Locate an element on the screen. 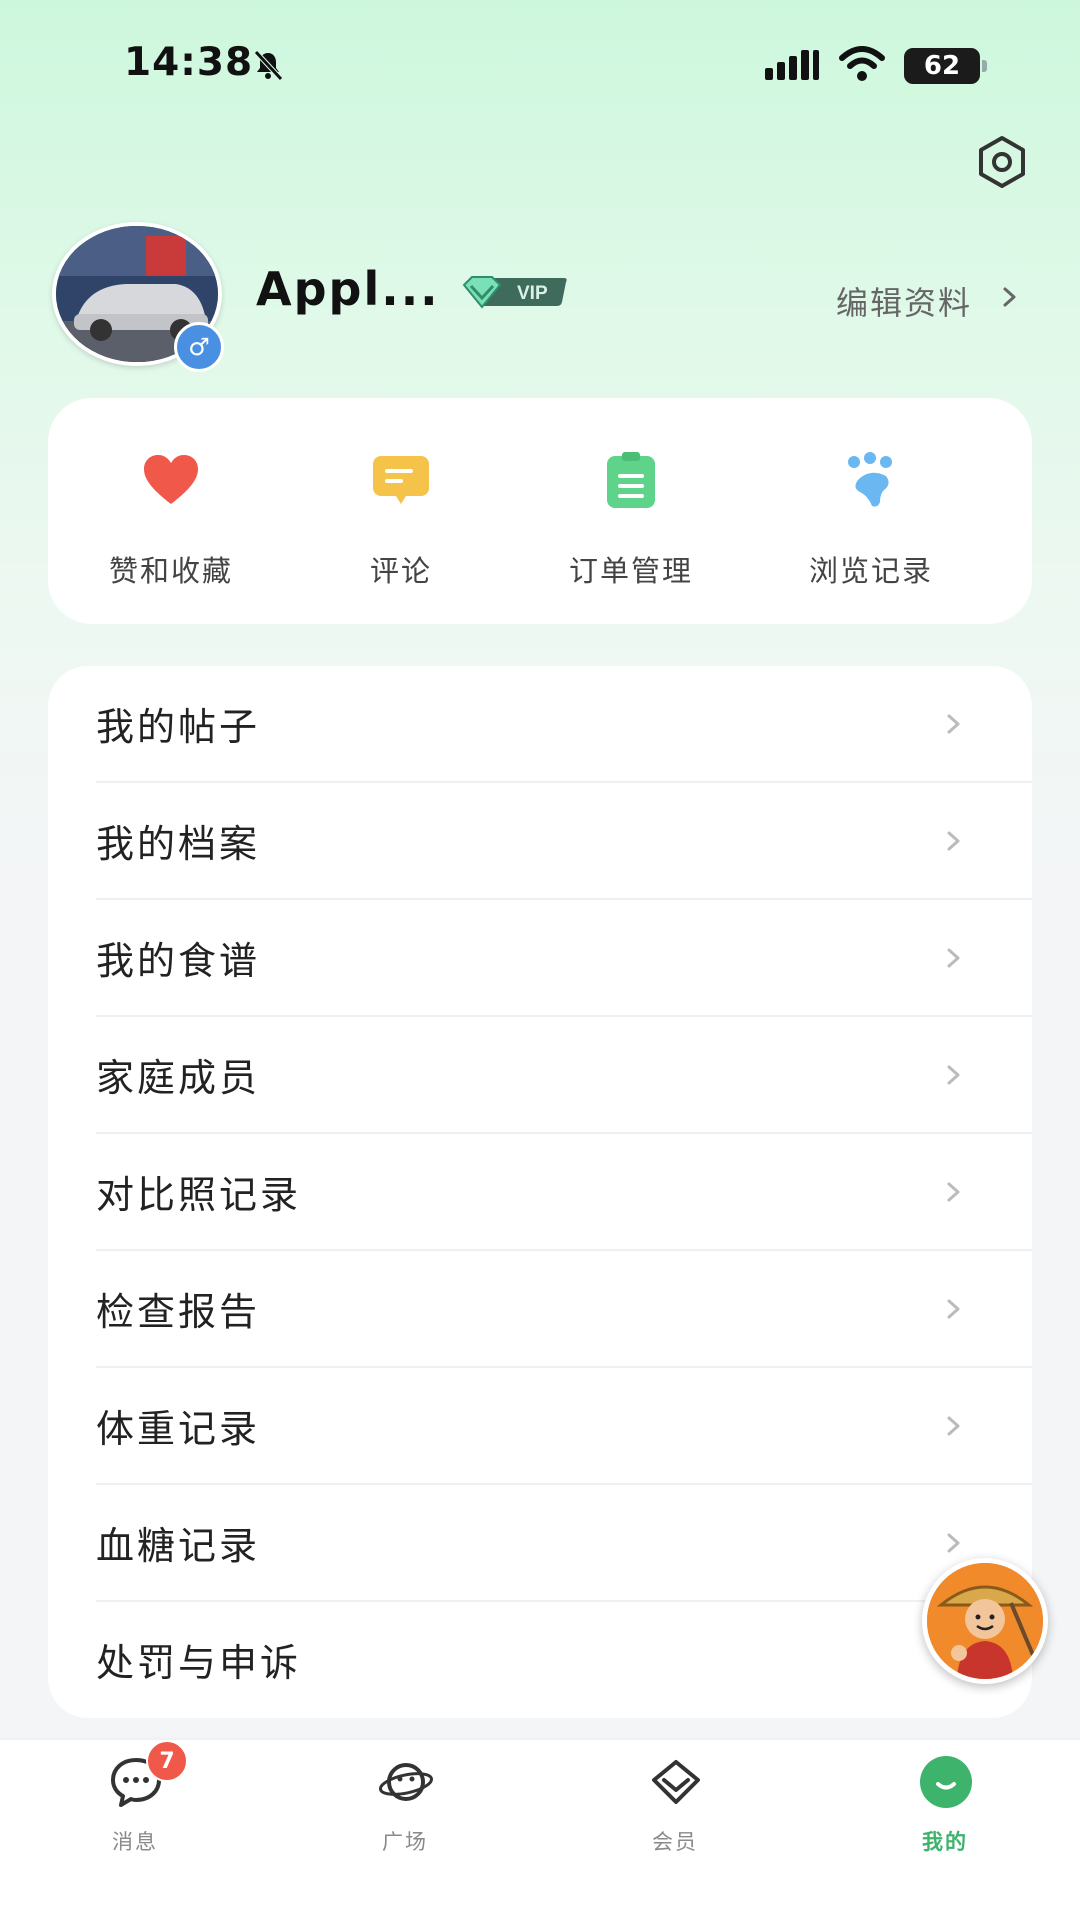  floating-assistant-button is located at coordinates (985, 1621).